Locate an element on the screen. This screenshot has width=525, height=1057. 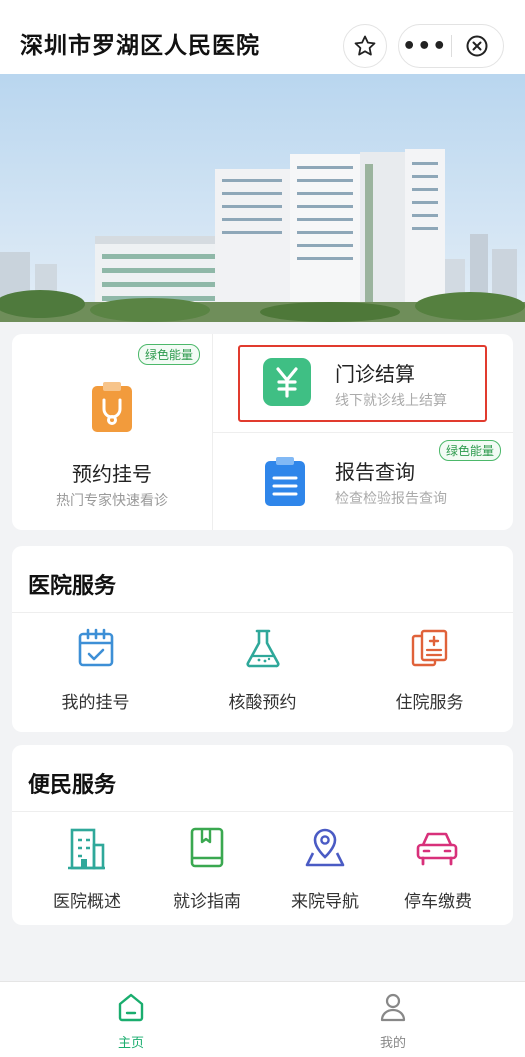
mini-program-capsule: ••• is located at coordinates (451, 46).